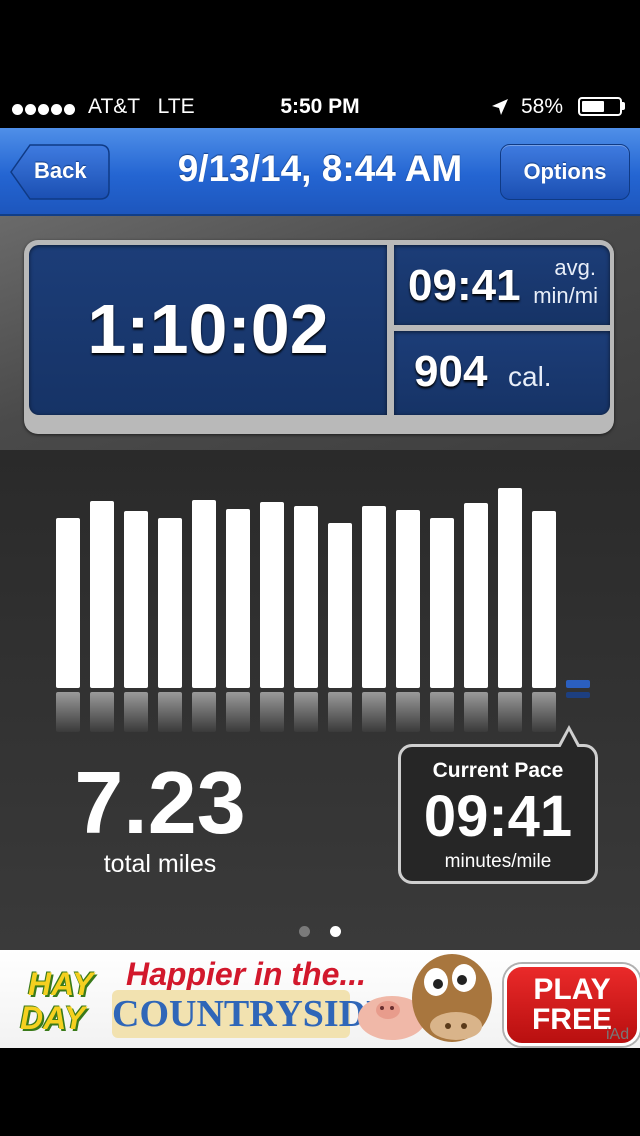 This screenshot has width=640, height=1136. I want to click on bubble-tail-inner, so click(569, 739).